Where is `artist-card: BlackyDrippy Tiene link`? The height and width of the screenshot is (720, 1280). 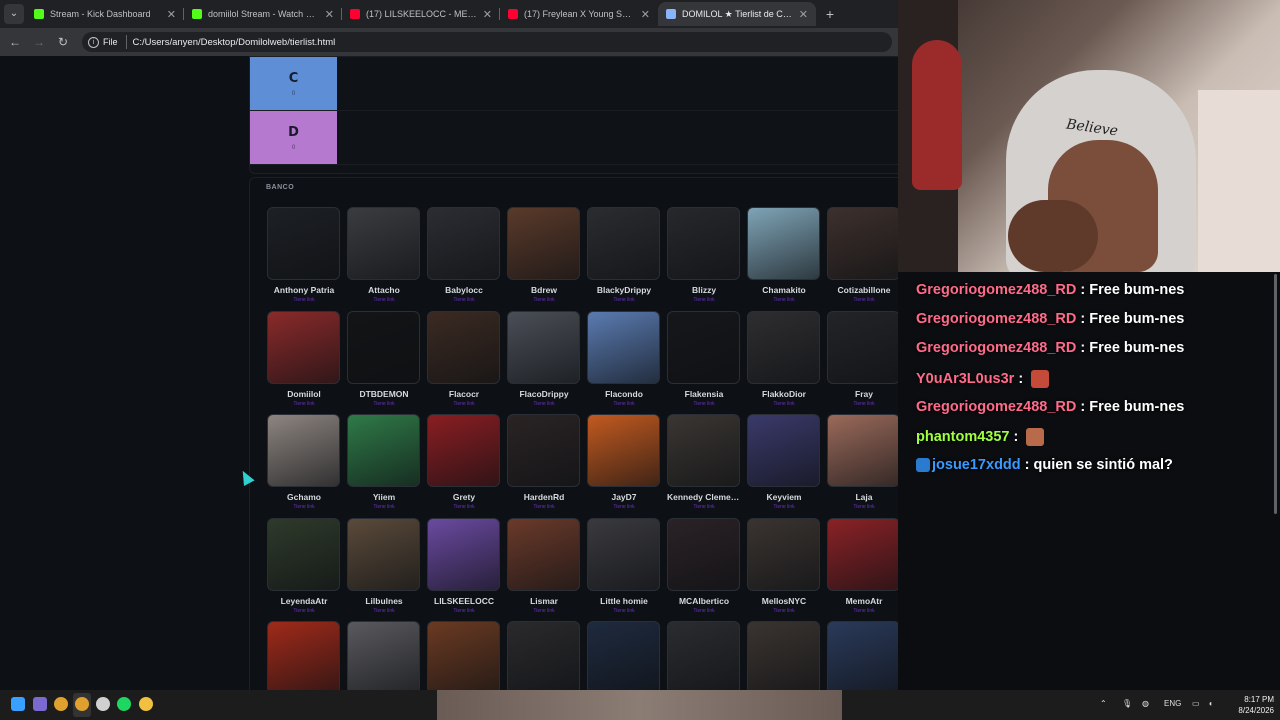 artist-card: BlackyDrippy Tiene link is located at coordinates (624, 258).